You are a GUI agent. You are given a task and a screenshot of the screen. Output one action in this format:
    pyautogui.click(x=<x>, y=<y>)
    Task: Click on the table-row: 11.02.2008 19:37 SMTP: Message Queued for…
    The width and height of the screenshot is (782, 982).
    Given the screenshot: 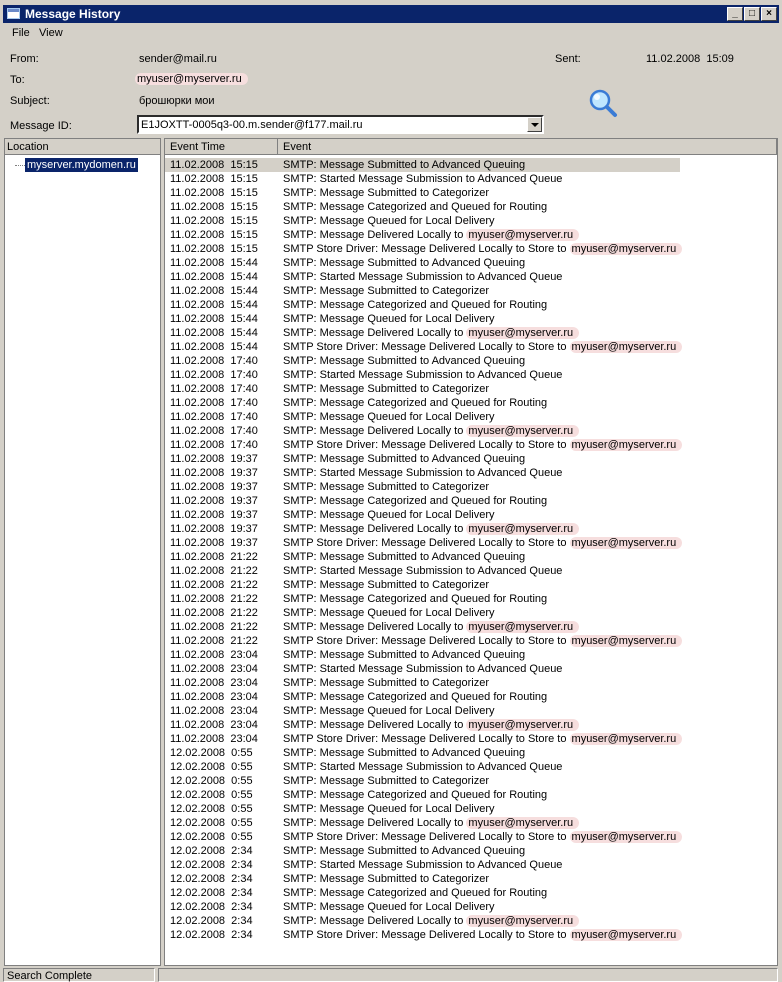 What is the action you would take?
    pyautogui.click(x=471, y=515)
    